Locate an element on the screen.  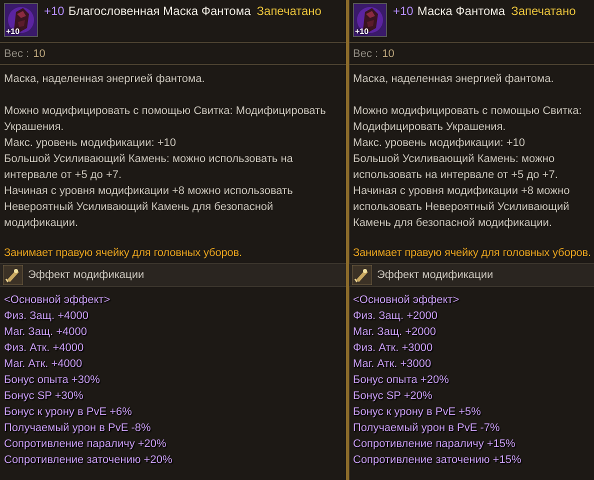
effect-line: Бонус SP +20% is located at coordinates (393, 396).